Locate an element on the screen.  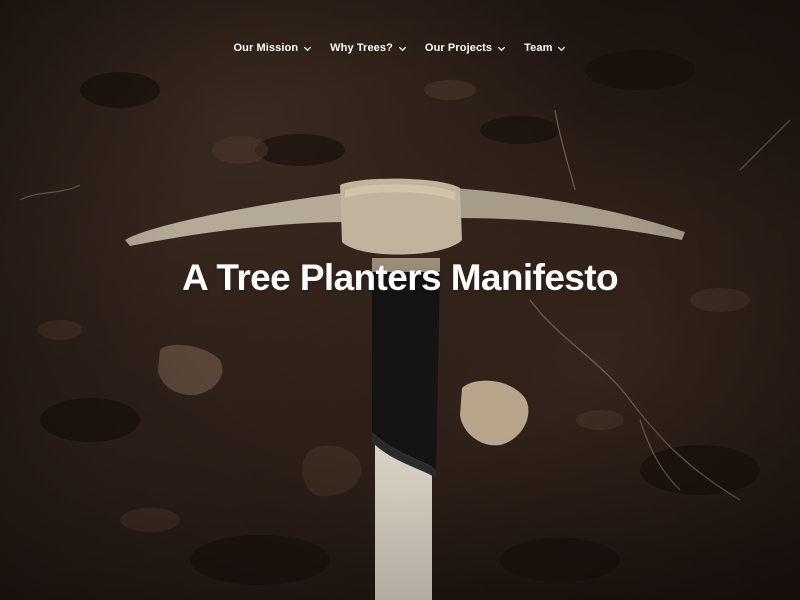
hero-title: A Tree Planters Manifesto is located at coordinates (400, 277).